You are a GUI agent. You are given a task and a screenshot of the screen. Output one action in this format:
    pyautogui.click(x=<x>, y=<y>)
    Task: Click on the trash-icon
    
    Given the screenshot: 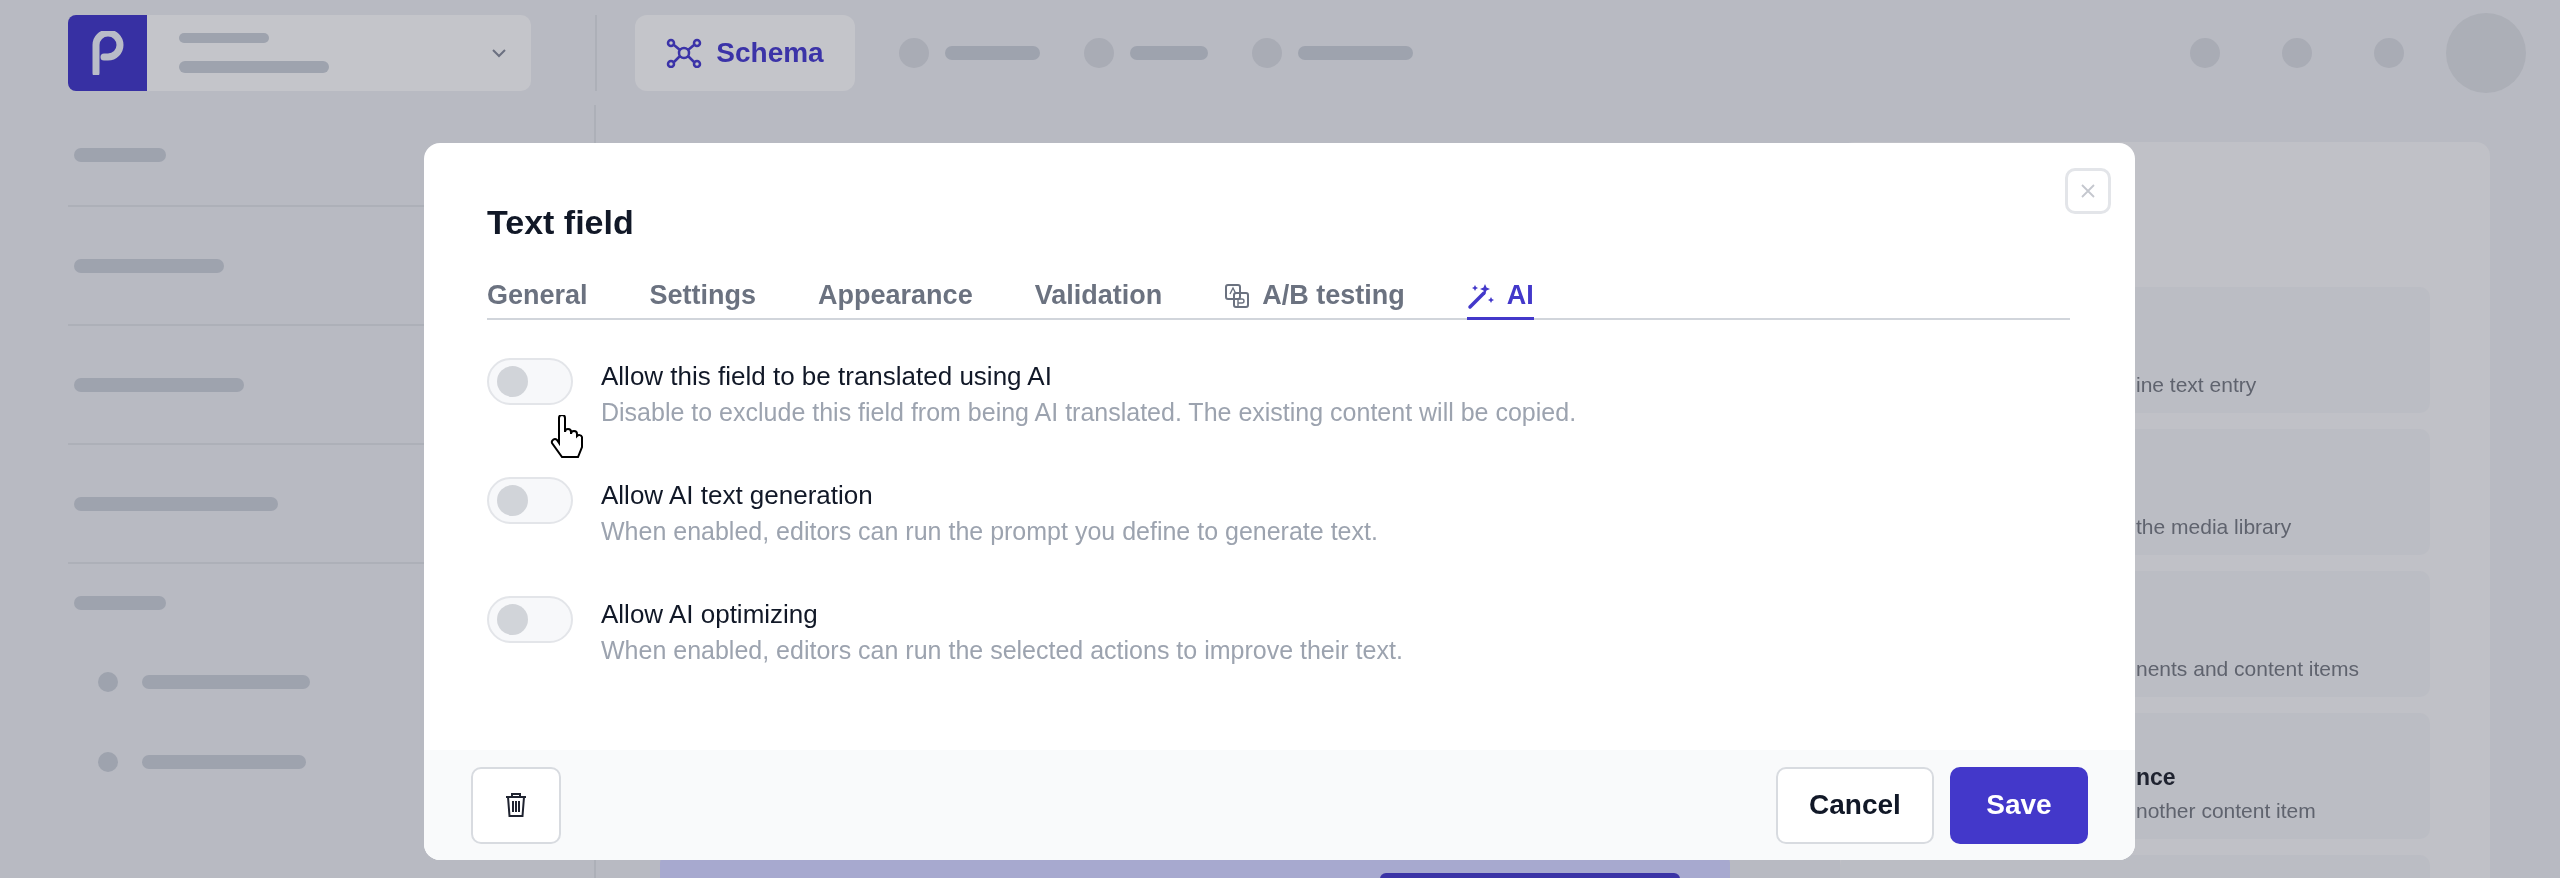 What is the action you would take?
    pyautogui.click(x=516, y=805)
    